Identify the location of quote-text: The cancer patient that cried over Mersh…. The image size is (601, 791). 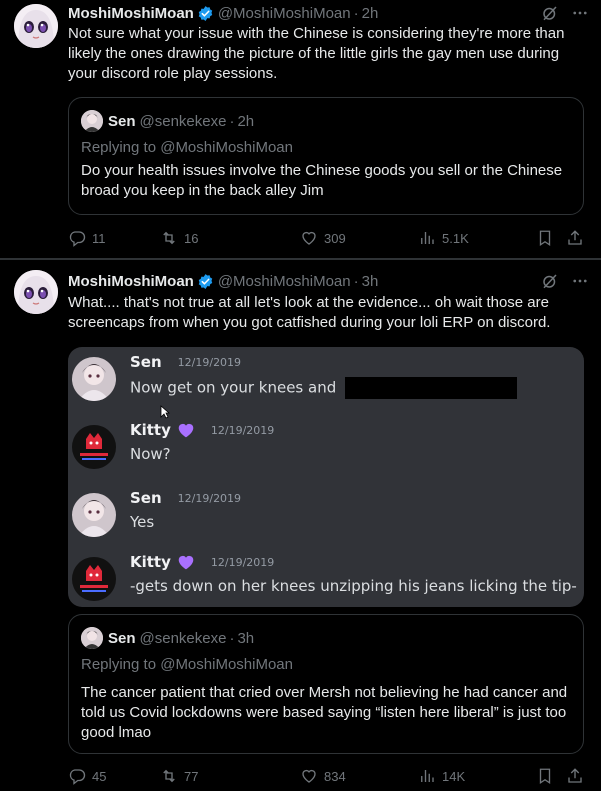
(324, 712).